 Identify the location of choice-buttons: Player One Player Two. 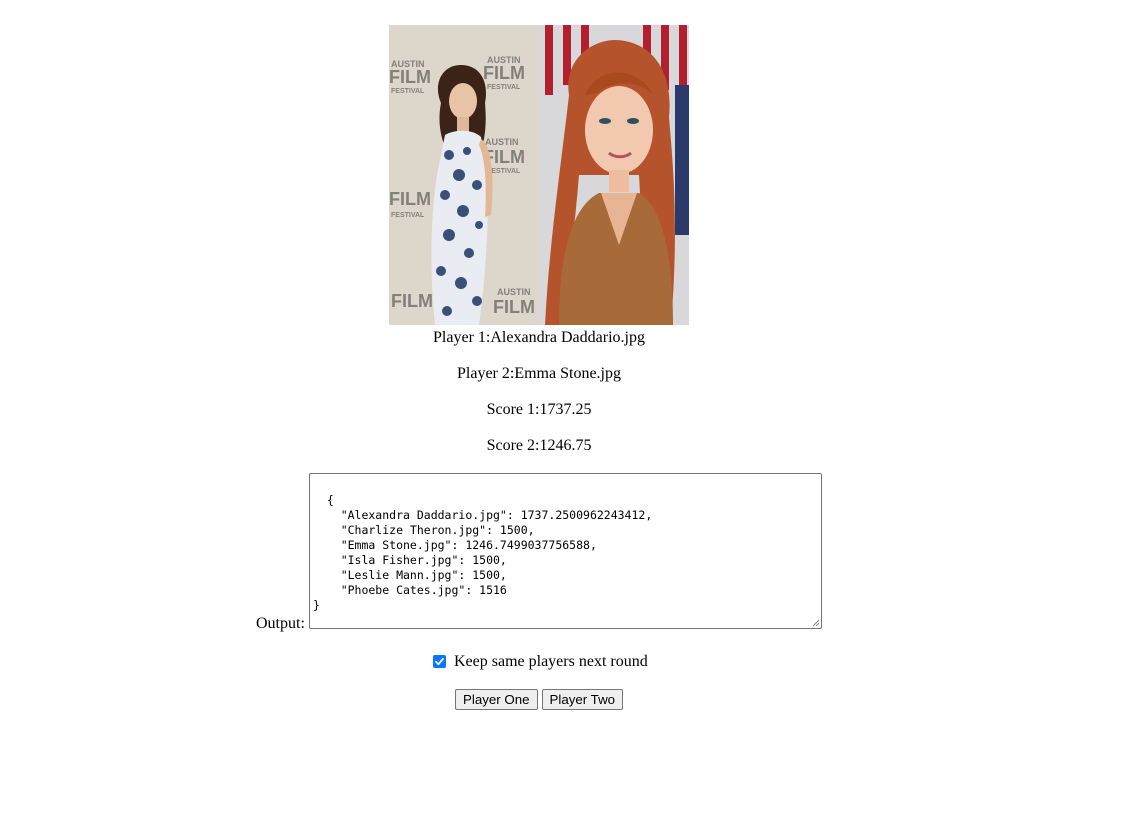
(539, 699).